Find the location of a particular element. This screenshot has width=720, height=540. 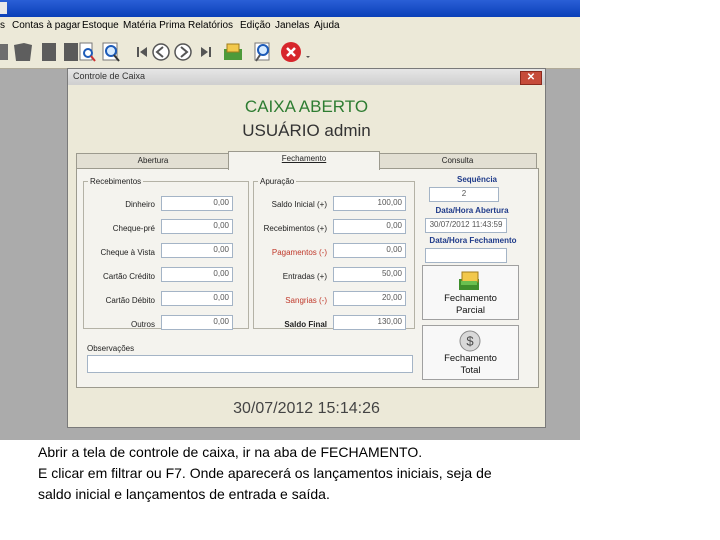

user-heading: USUÁRIO admin is located at coordinates (306, 130).